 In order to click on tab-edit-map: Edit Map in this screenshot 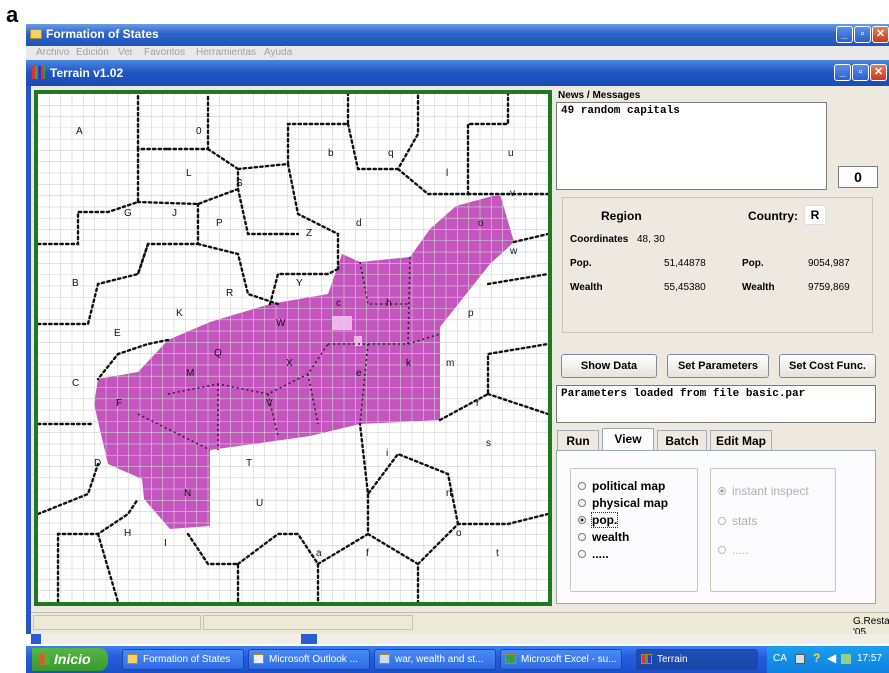, I will do `click(741, 440)`.